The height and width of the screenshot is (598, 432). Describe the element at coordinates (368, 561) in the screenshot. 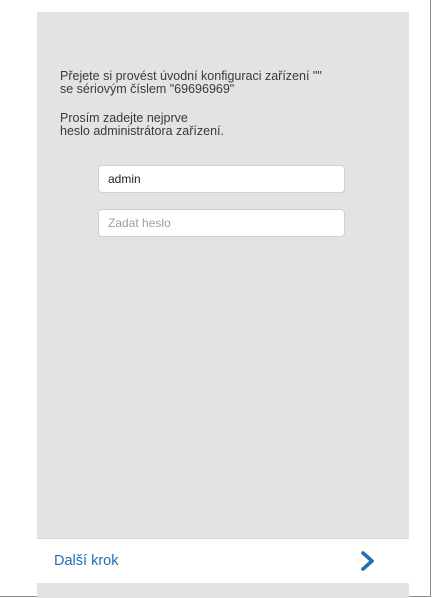

I see `chevron-right-icon` at that location.